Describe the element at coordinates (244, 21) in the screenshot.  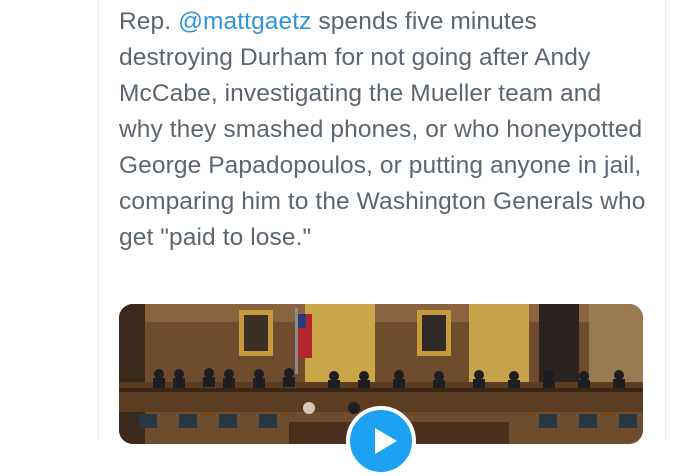
I see `mention-link: @mattgaetz` at that location.